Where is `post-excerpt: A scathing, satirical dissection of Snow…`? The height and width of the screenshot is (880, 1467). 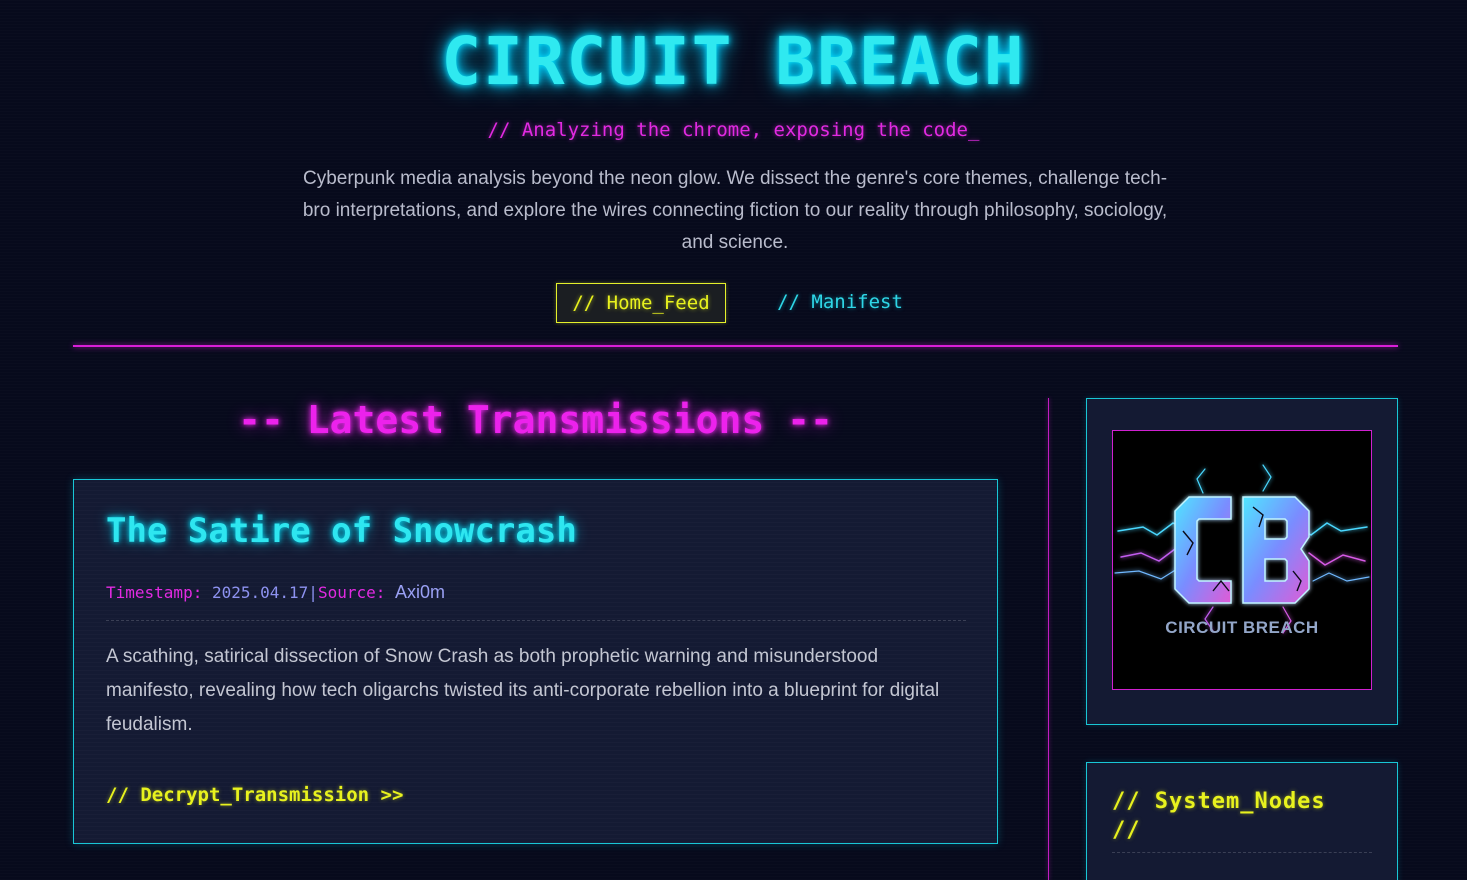
post-excerpt: A scathing, satirical dissection of Snow… is located at coordinates (523, 690).